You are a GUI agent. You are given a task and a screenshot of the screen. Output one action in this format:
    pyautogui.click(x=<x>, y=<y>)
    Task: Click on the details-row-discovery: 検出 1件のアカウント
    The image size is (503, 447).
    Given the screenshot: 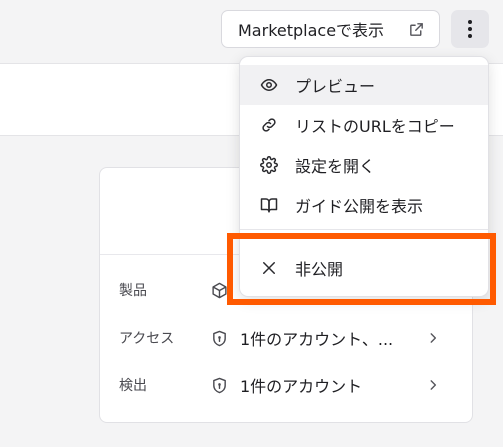 What is the action you would take?
    pyautogui.click(x=286, y=385)
    